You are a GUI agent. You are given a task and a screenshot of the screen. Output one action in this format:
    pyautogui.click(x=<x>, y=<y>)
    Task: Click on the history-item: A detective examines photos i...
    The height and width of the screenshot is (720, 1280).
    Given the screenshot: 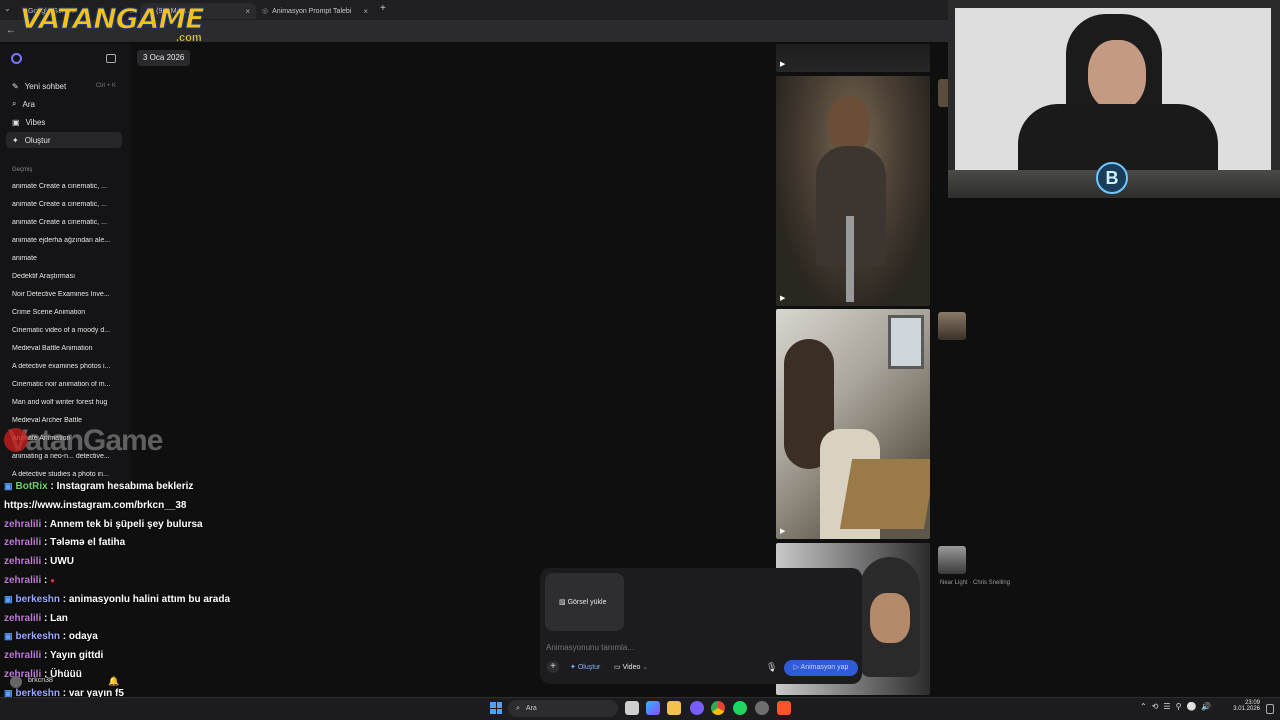 What is the action you would take?
    pyautogui.click(x=68, y=366)
    